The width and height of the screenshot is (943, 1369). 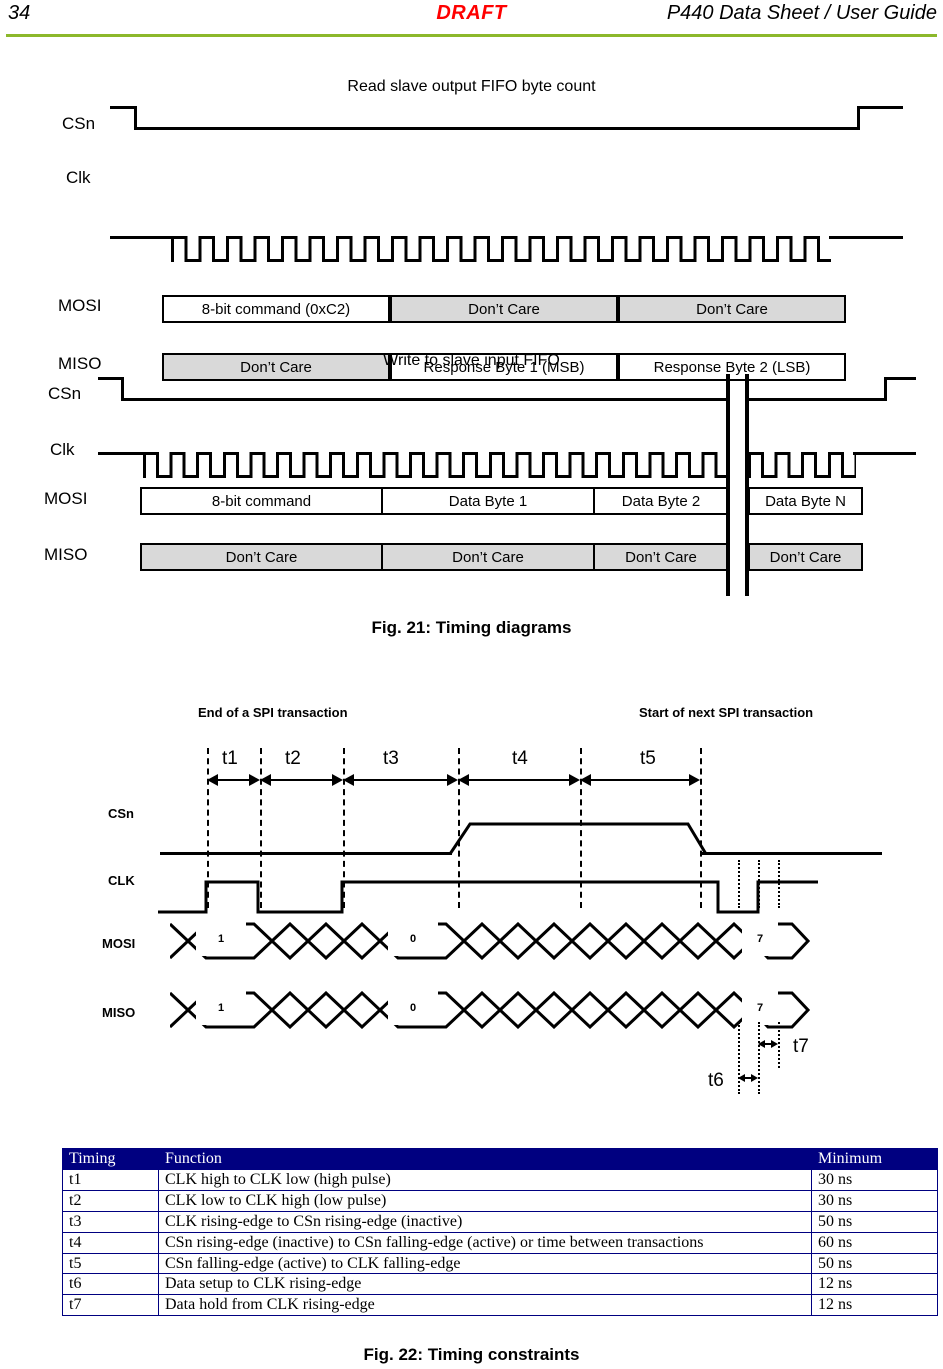 I want to click on cell-timing: t5, so click(x=110, y=1263).